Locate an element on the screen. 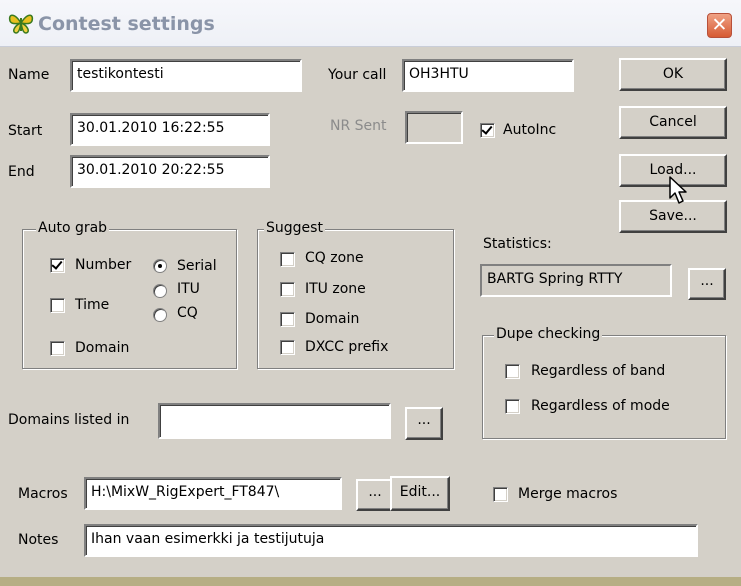  your-call-field: OH3HTU is located at coordinates (488, 75).